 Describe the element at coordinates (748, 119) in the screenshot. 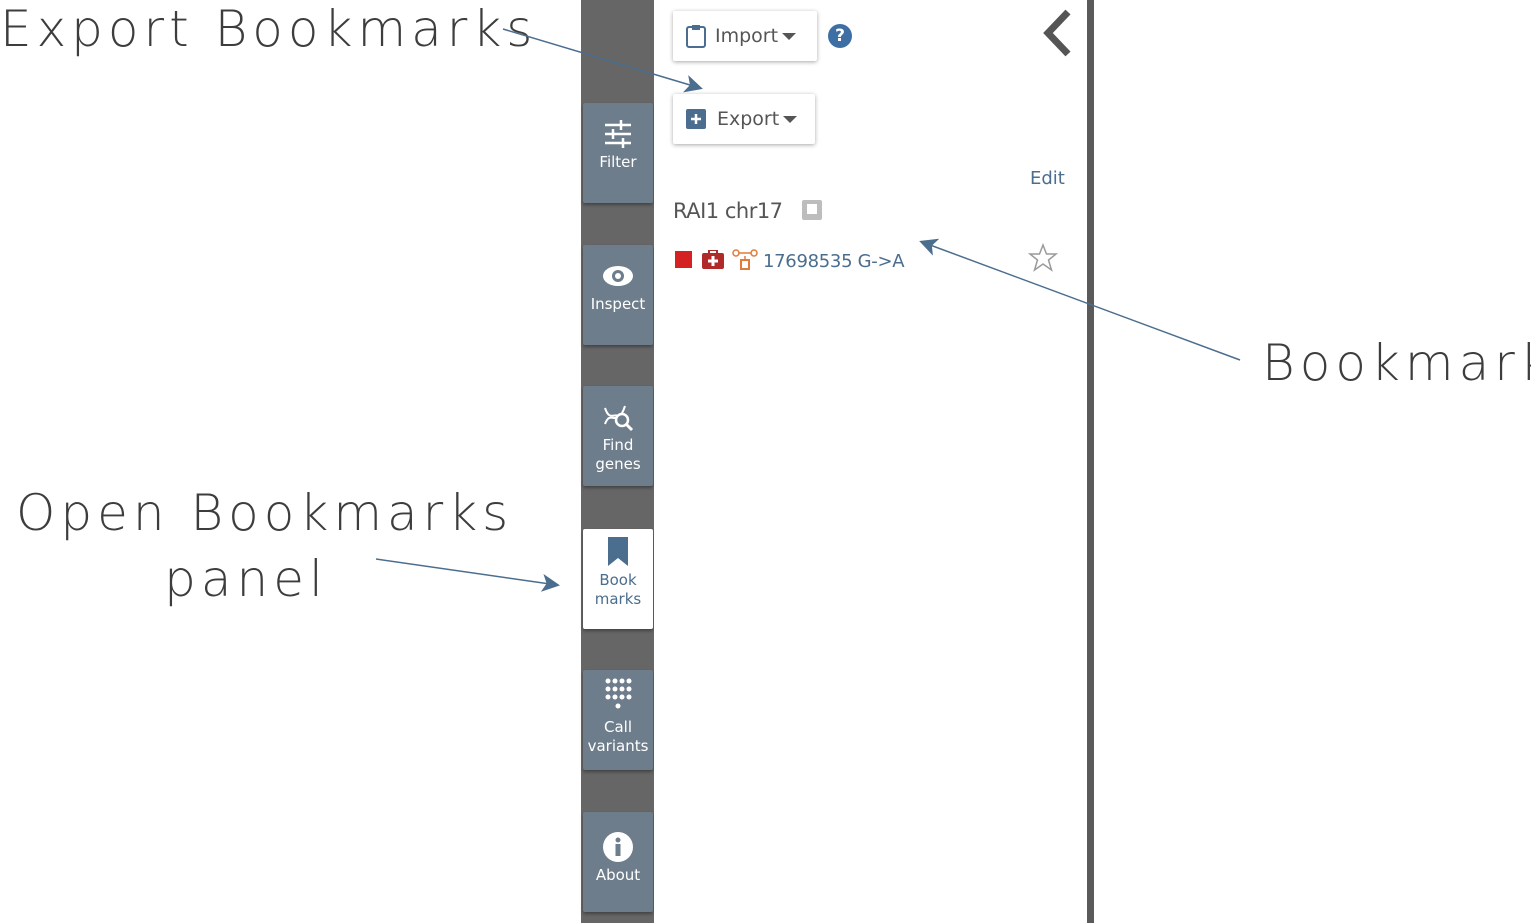

I see `export-label: Export` at that location.